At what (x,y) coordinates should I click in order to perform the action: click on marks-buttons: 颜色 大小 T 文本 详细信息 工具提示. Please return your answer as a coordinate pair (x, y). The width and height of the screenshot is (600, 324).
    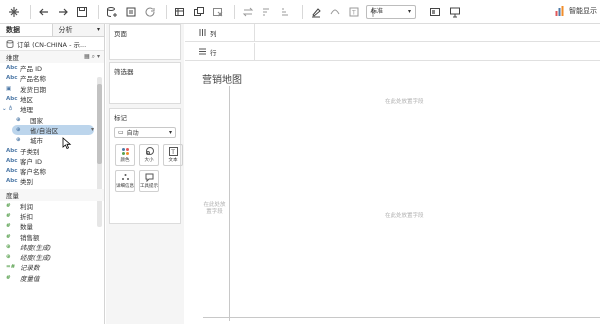
    Looking at the image, I should click on (146, 168).